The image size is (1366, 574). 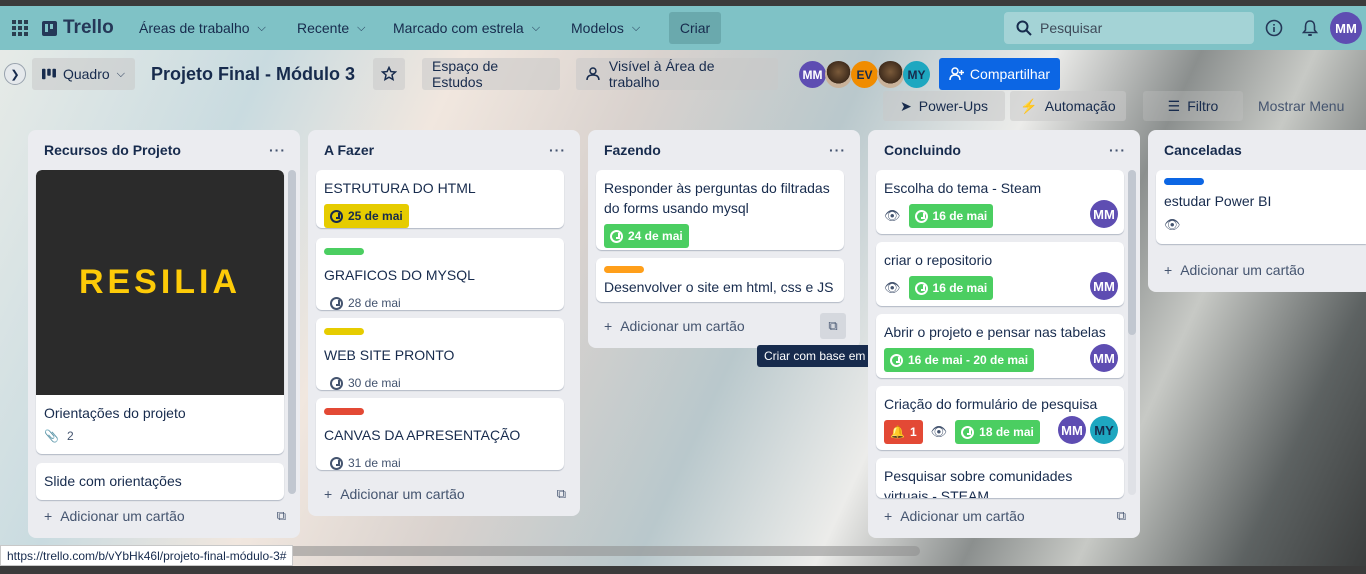 I want to click on search-input: Pesquisar, so click(x=1129, y=28).